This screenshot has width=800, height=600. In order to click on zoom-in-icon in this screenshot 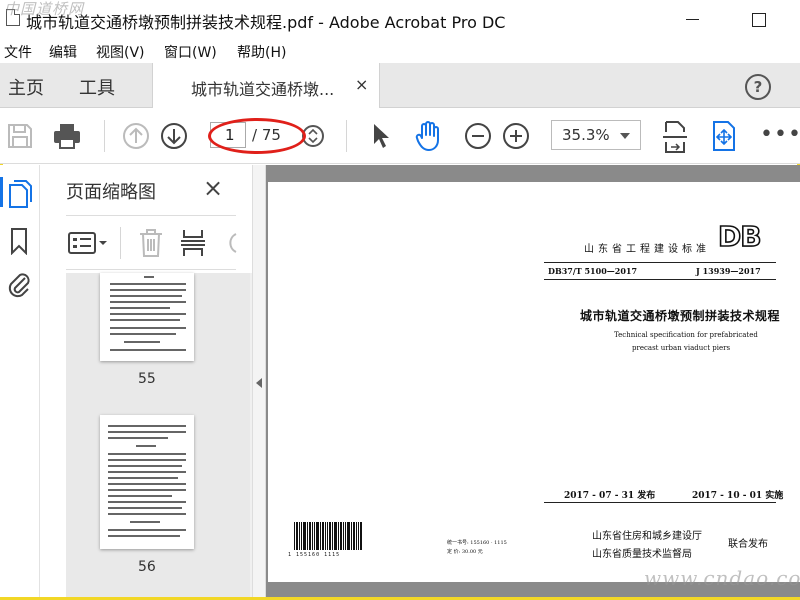, I will do `click(516, 136)`.